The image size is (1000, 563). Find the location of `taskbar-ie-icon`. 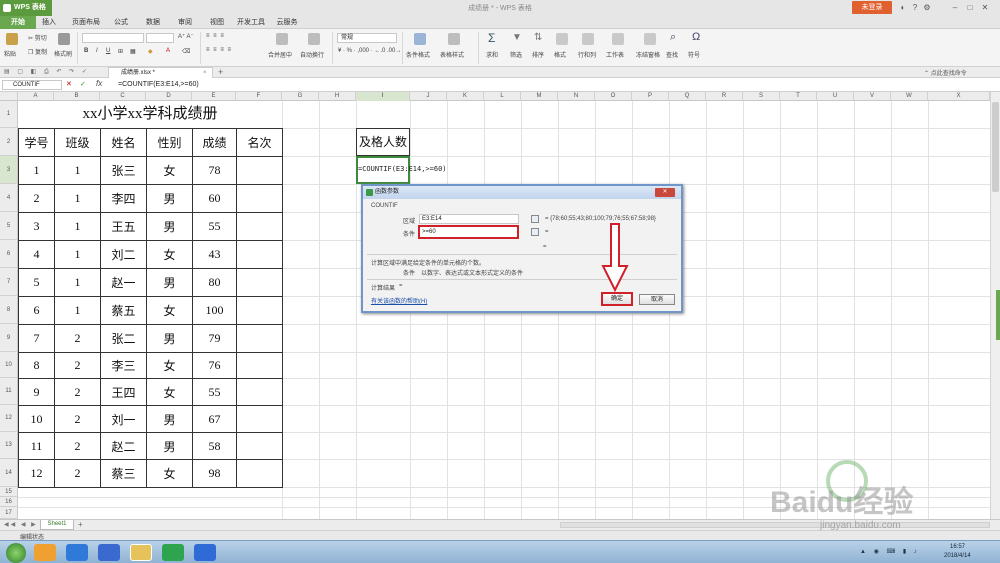

taskbar-ie-icon is located at coordinates (77, 552).